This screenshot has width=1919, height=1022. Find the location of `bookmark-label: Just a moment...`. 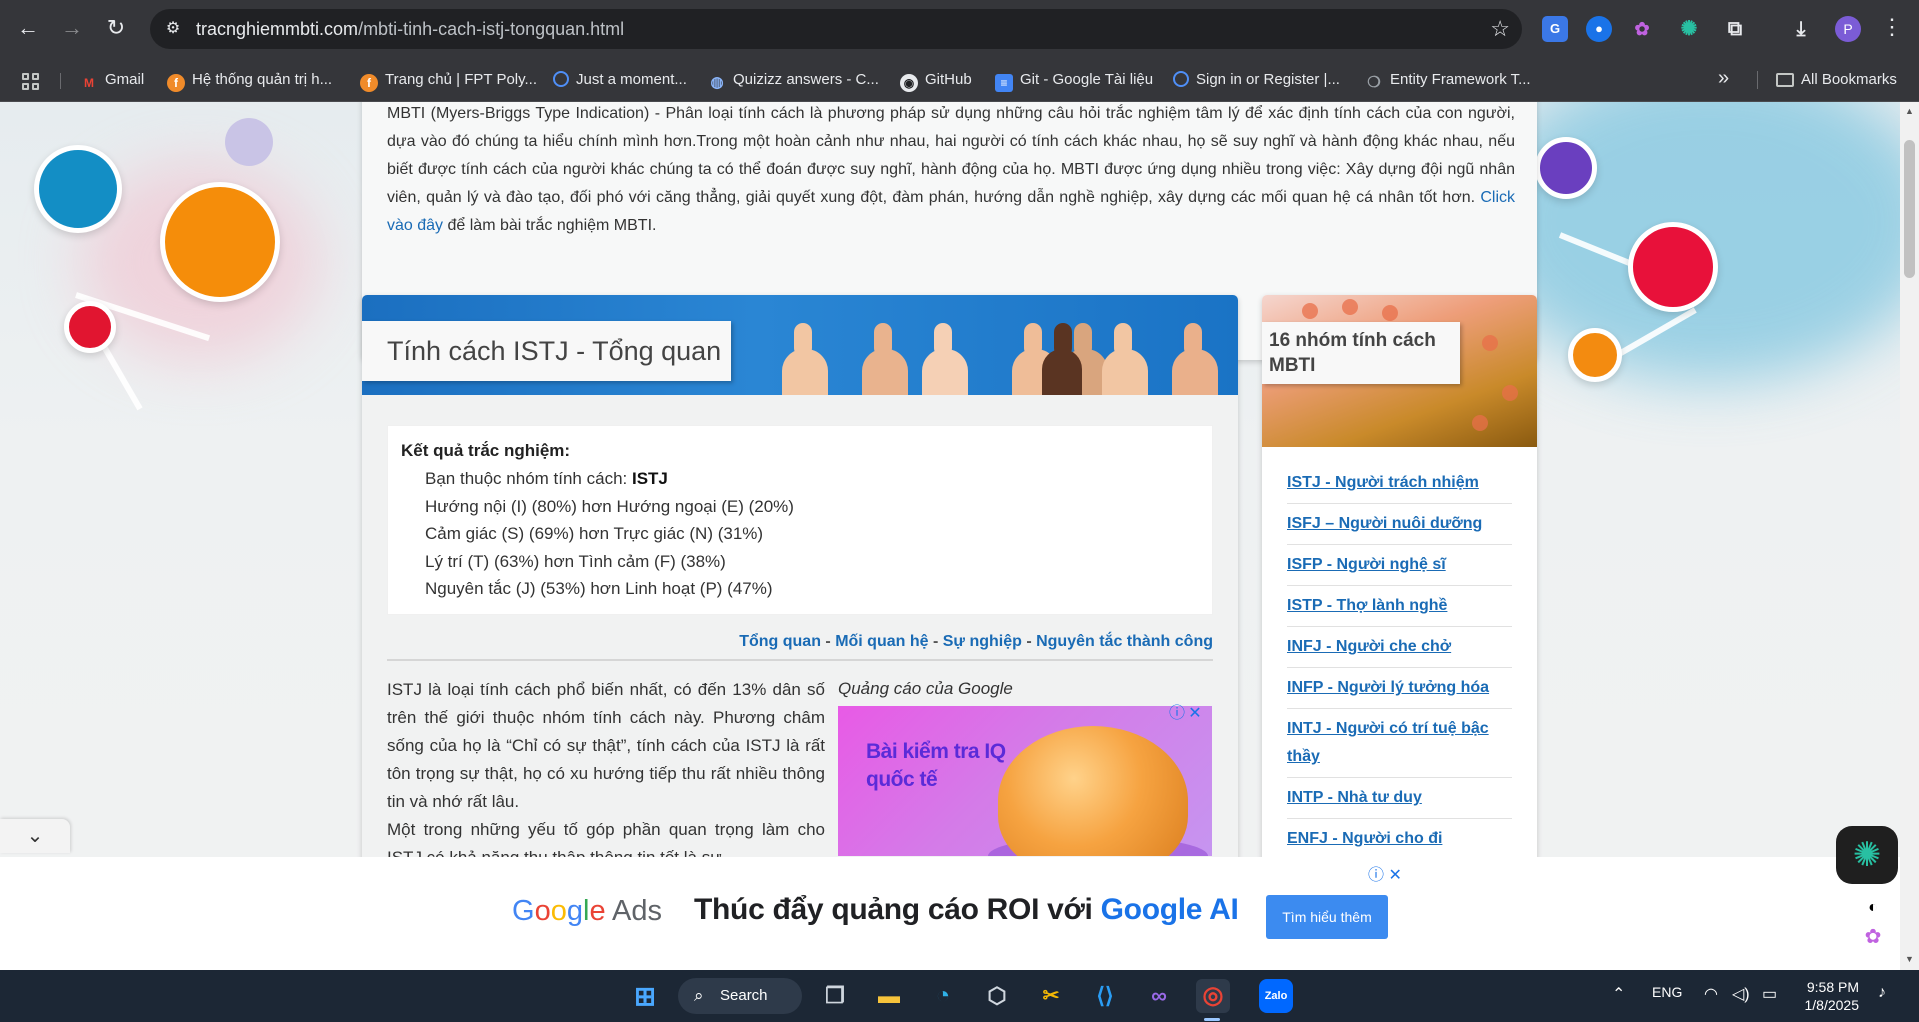

bookmark-label: Just a moment... is located at coordinates (631, 79).